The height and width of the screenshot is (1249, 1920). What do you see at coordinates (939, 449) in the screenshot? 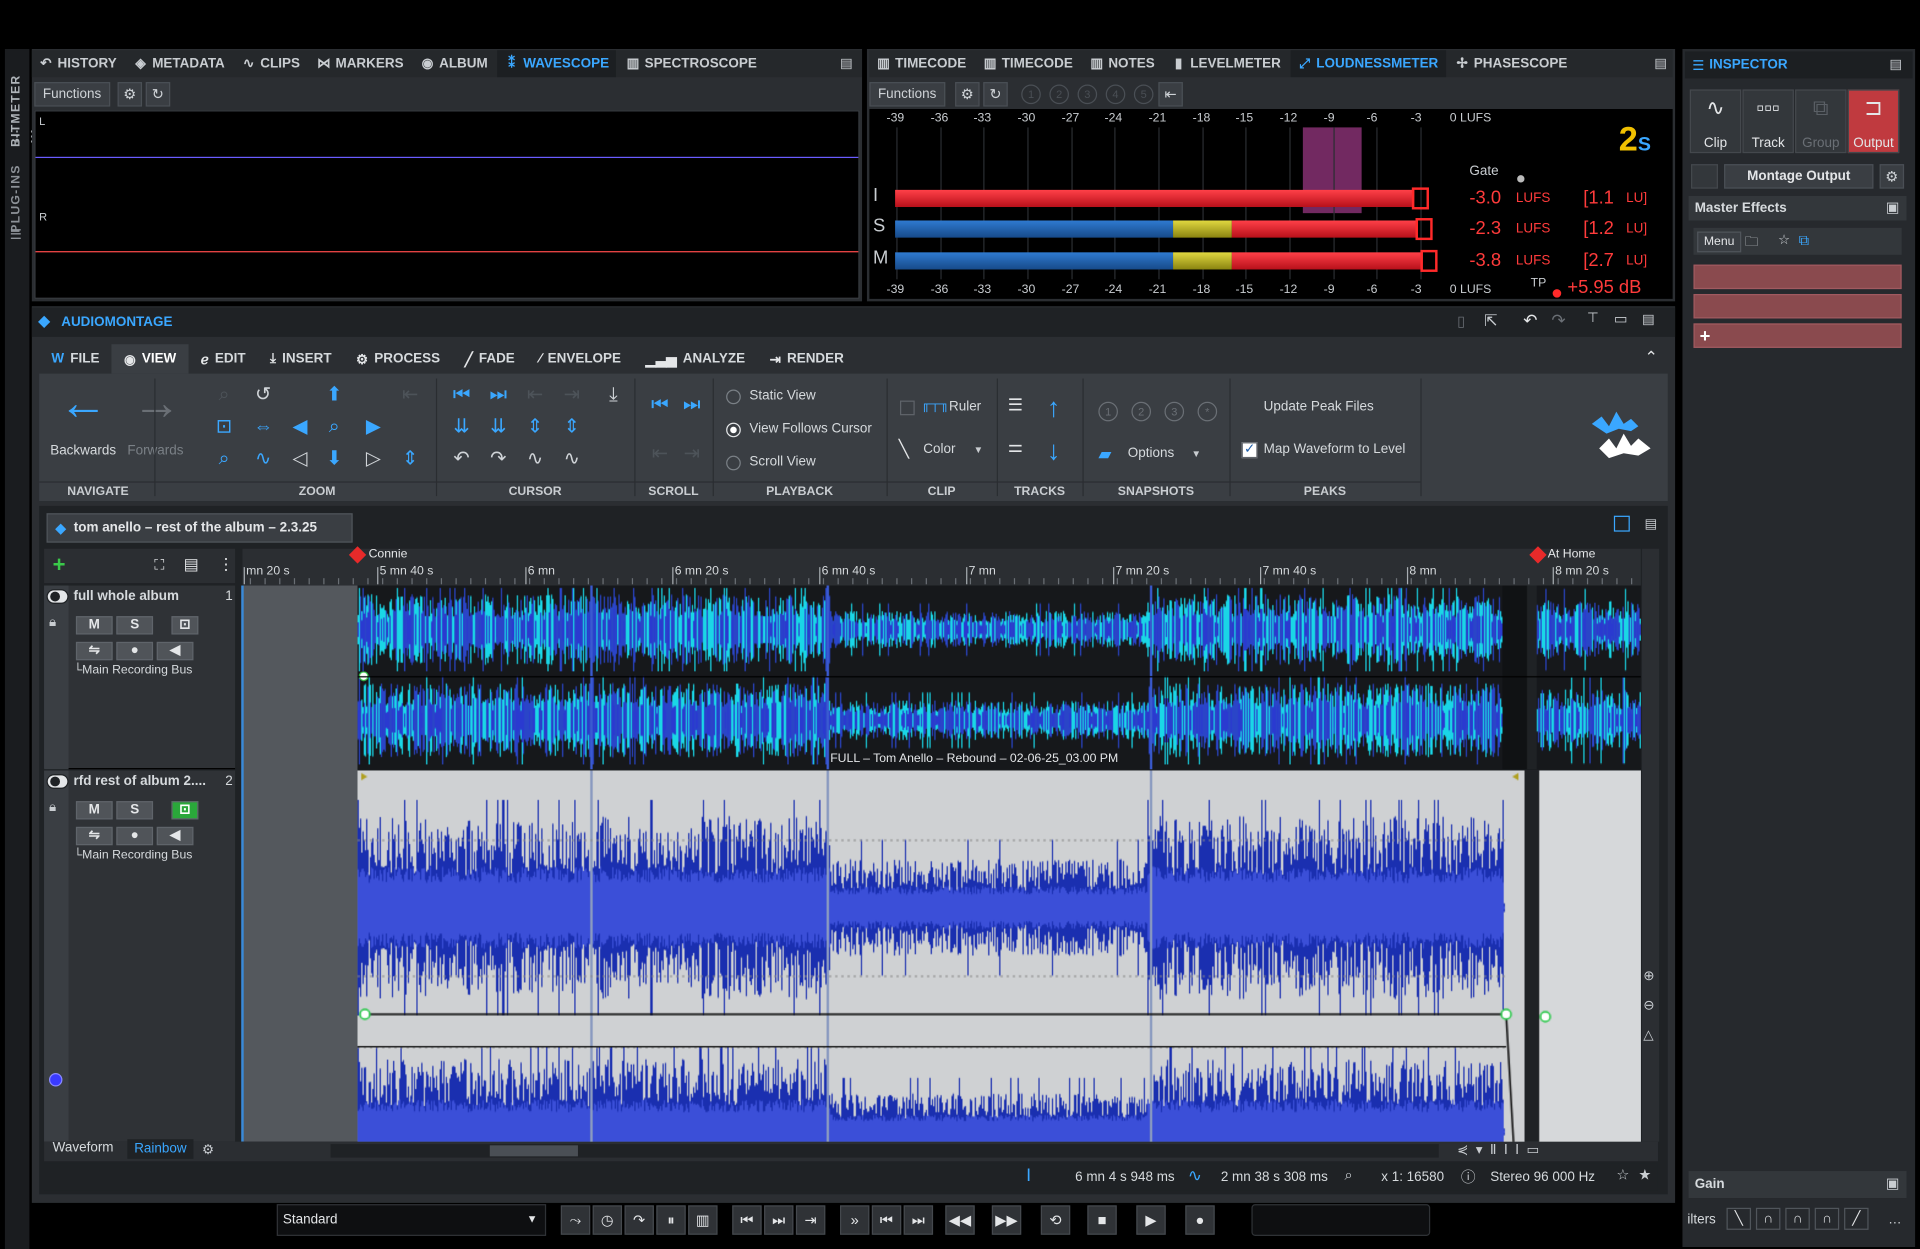
I see `color-label: Color` at bounding box center [939, 449].